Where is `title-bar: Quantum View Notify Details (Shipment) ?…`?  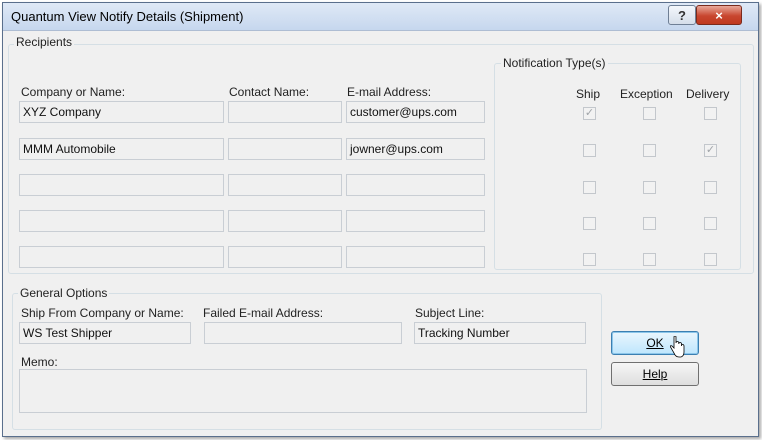 title-bar: Quantum View Notify Details (Shipment) ?… is located at coordinates (380, 17).